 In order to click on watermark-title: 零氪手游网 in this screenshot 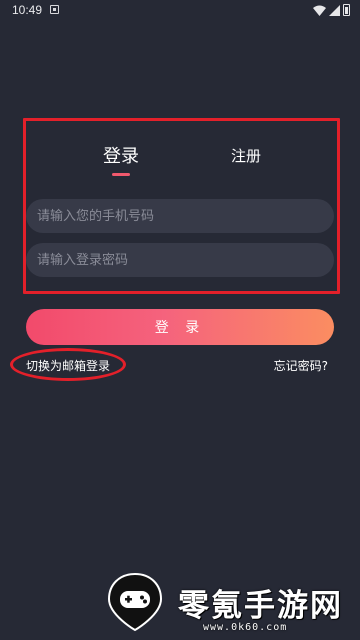, I will do `click(260, 606)`.